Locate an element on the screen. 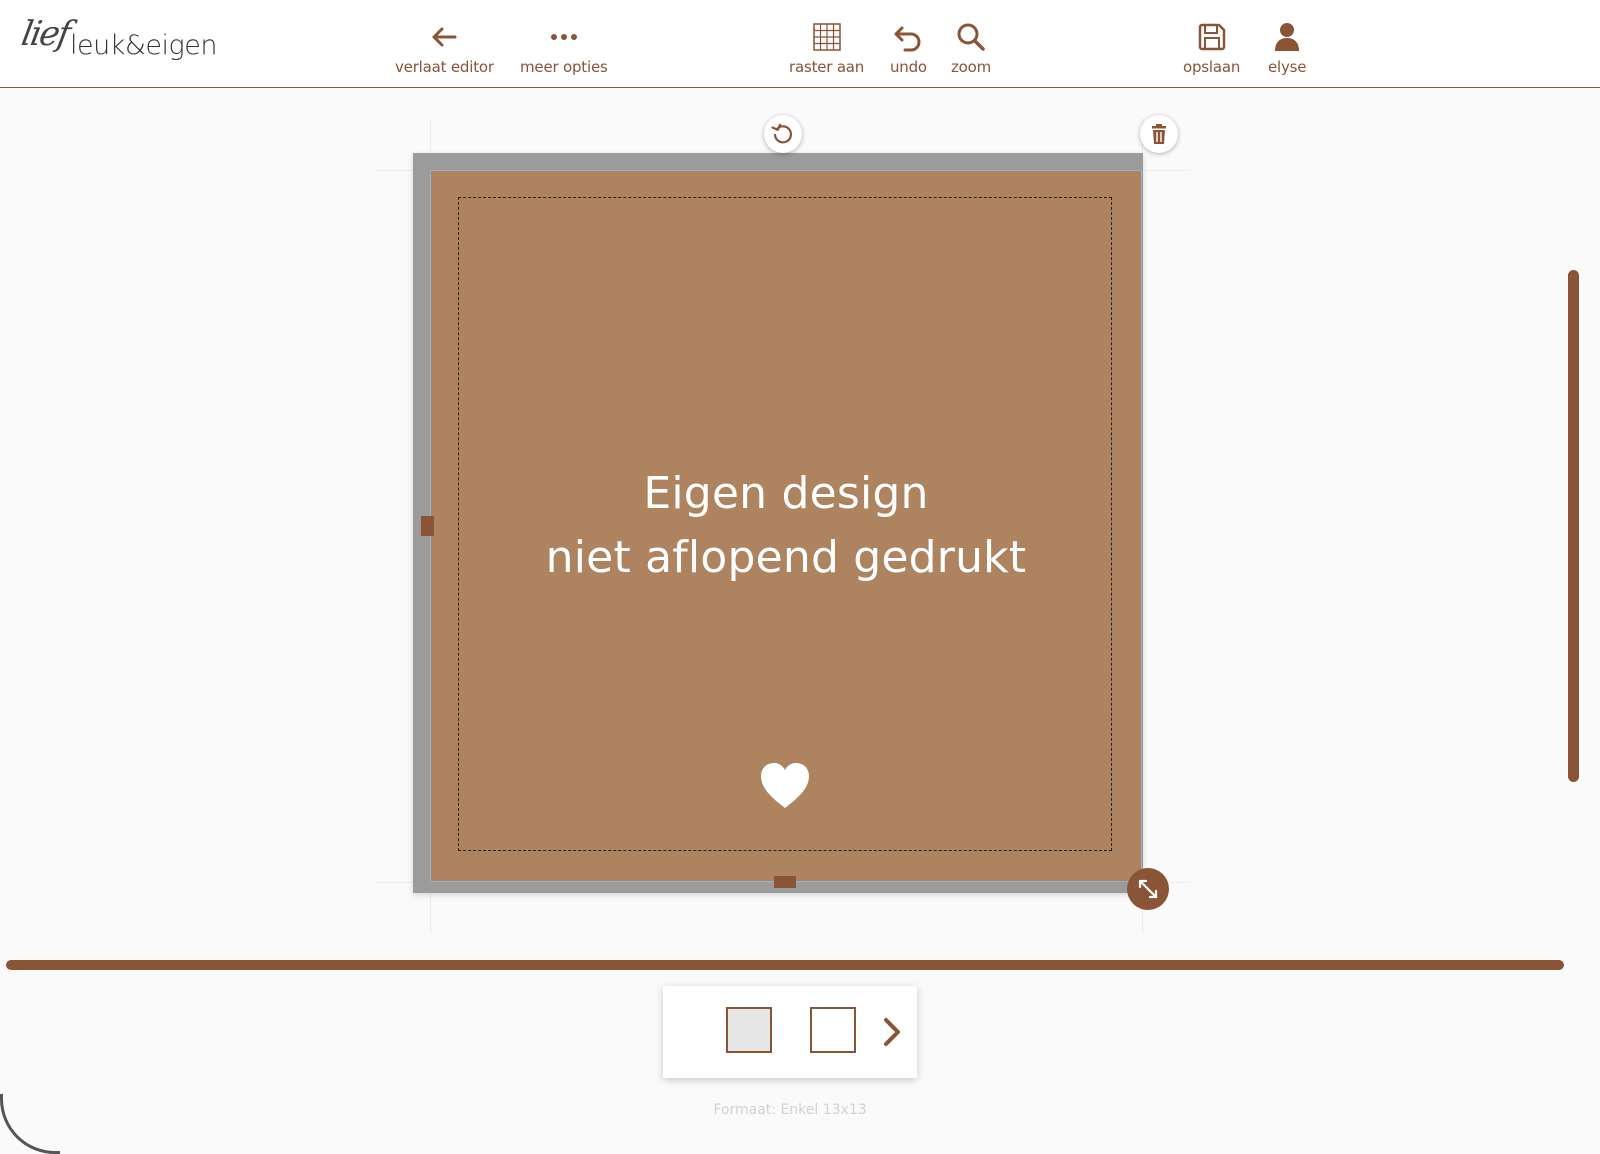  user-icon is located at coordinates (1287, 37).